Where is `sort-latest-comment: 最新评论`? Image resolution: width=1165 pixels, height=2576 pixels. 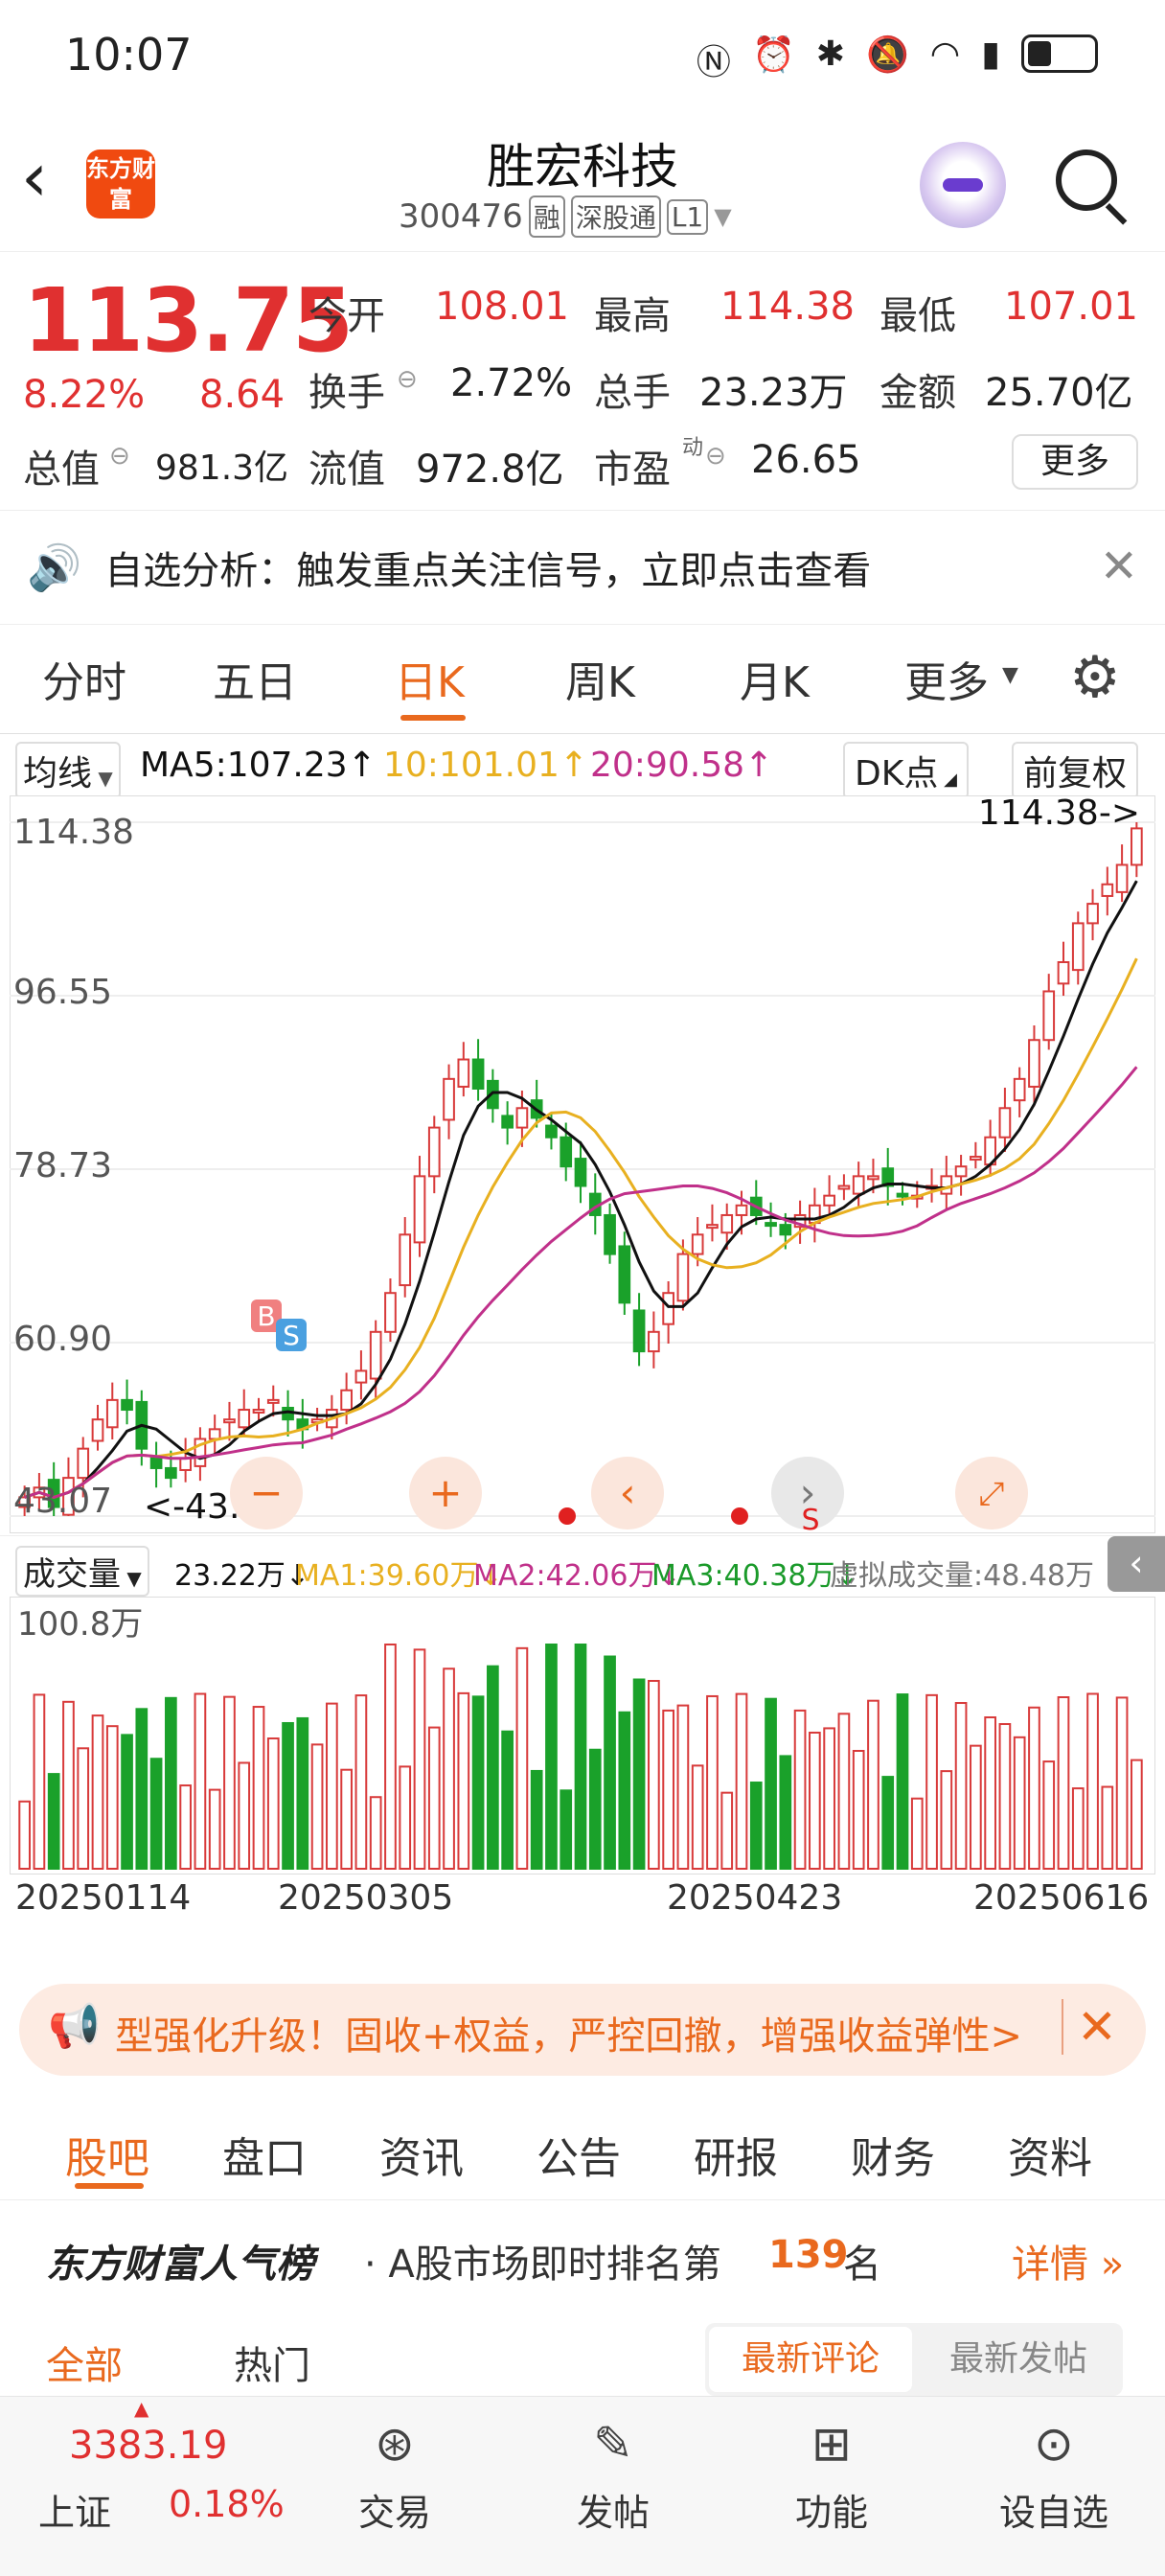
sort-latest-comment: 最新评论 is located at coordinates (811, 2359).